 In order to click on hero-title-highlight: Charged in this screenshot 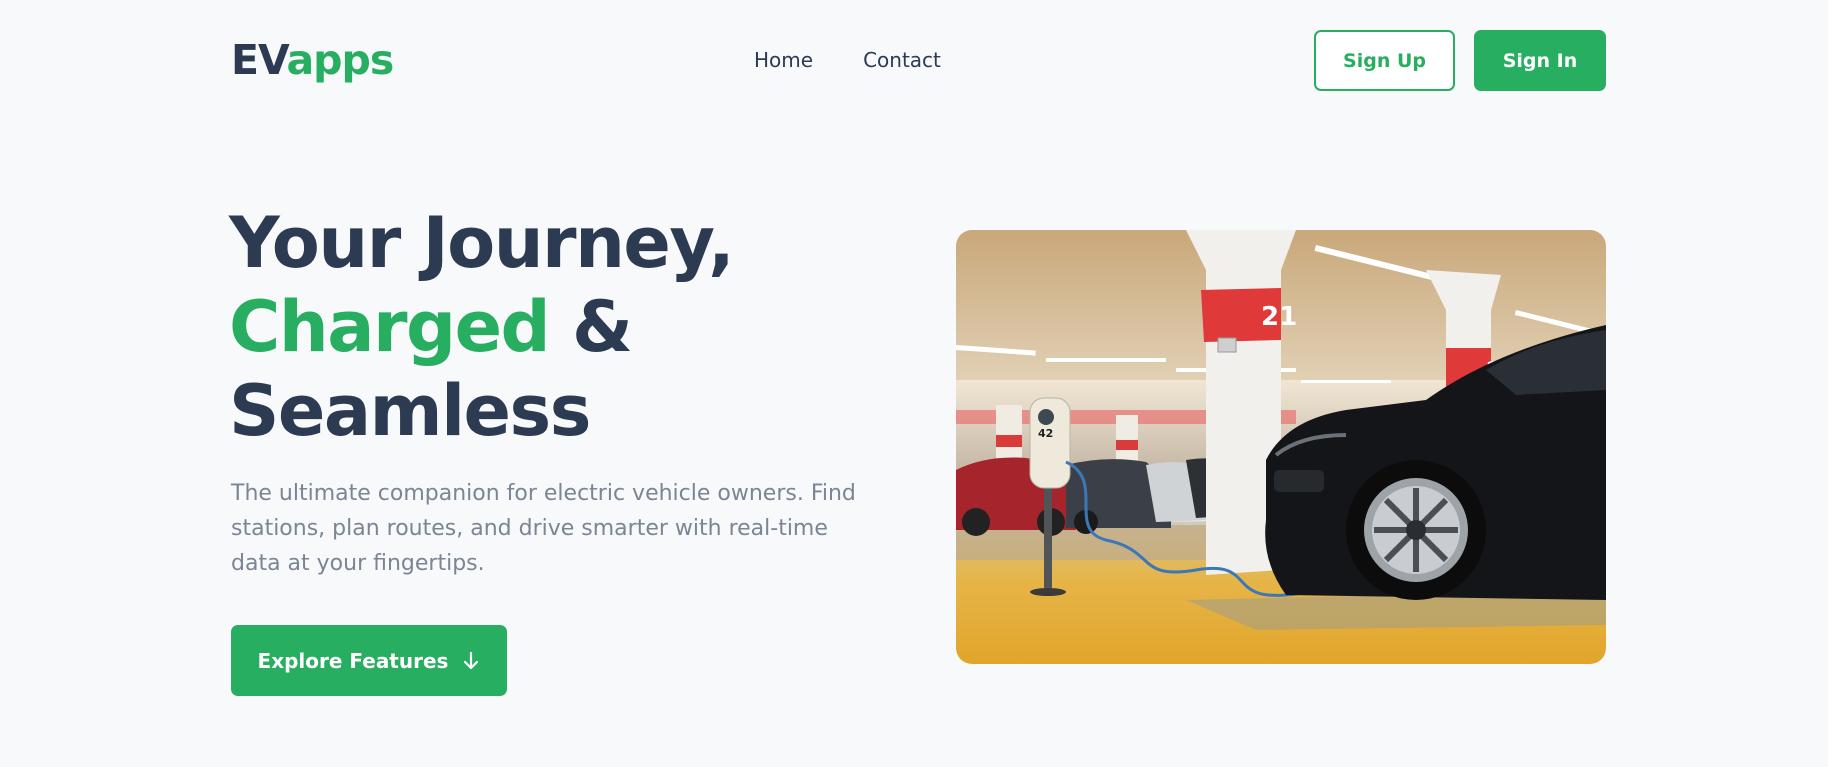, I will do `click(390, 327)`.